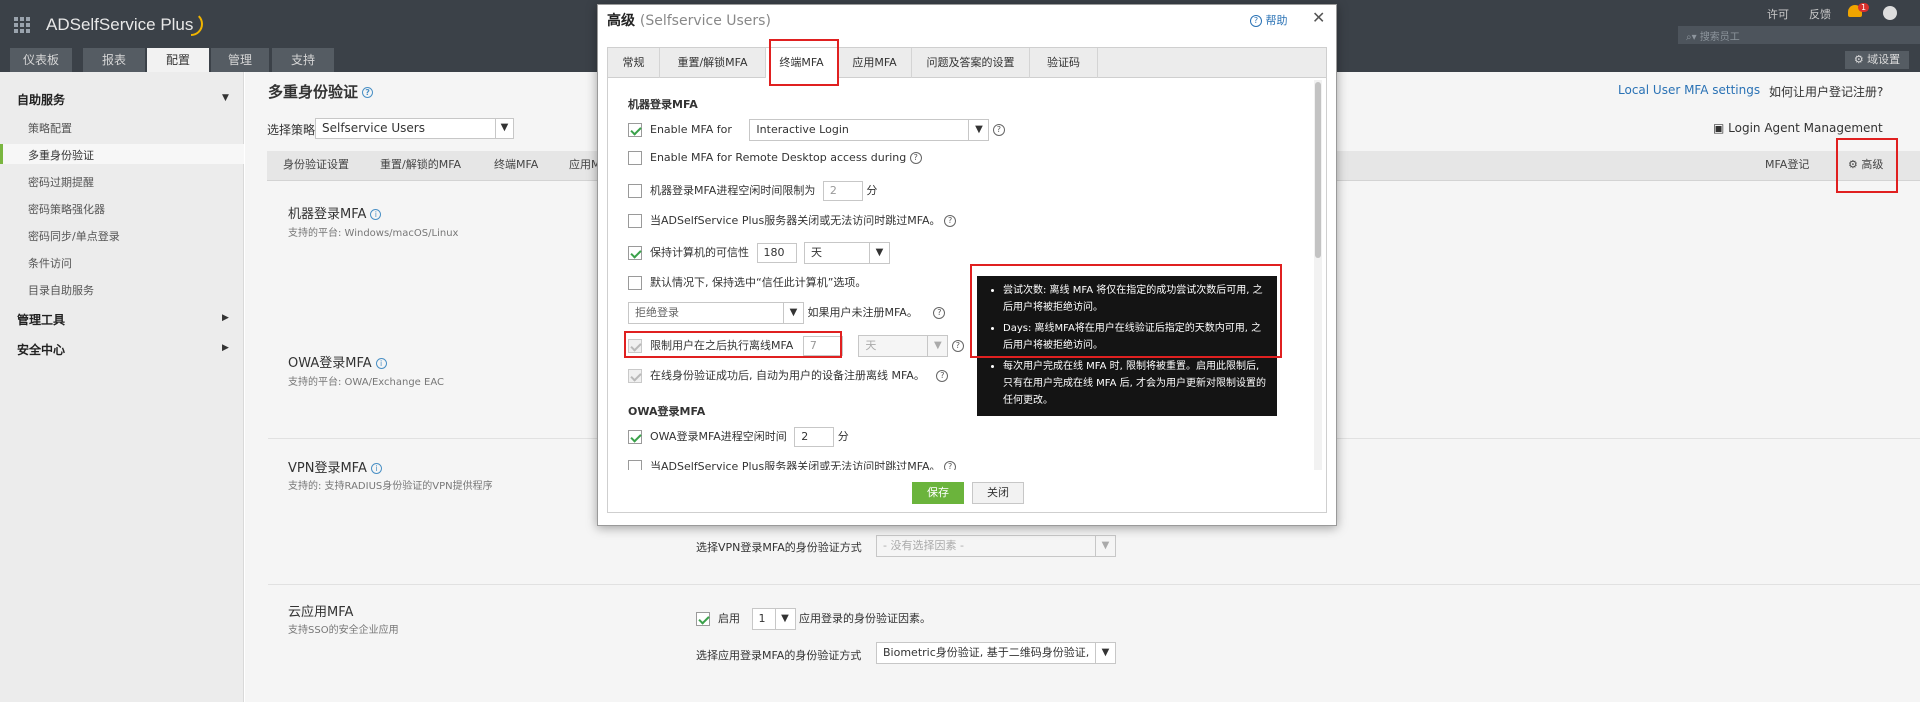 The image size is (1920, 702). I want to click on dialog-tab-general: 常规, so click(634, 63).